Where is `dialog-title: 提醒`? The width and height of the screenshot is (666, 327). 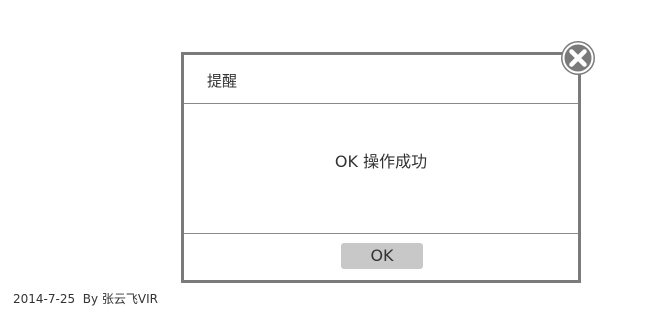
dialog-title: 提醒 is located at coordinates (222, 81).